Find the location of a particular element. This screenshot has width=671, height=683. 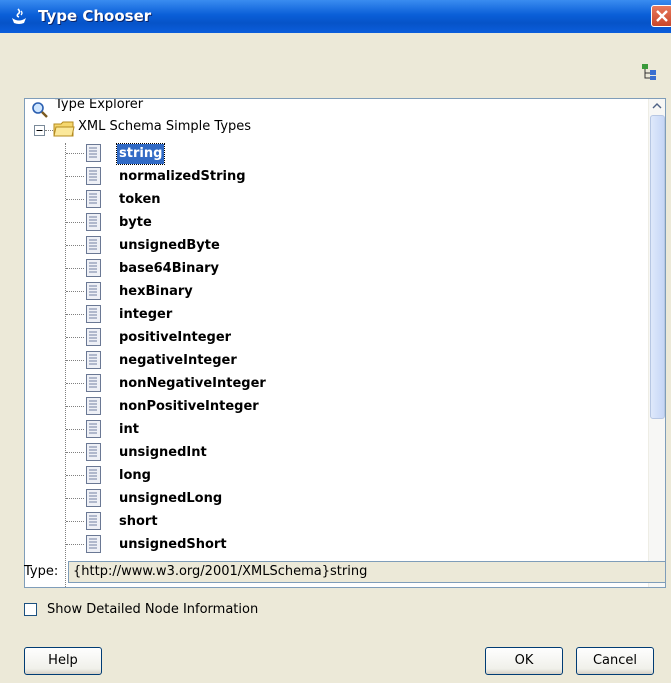

tree-item-normalizedString: normalizedString is located at coordinates (182, 177).